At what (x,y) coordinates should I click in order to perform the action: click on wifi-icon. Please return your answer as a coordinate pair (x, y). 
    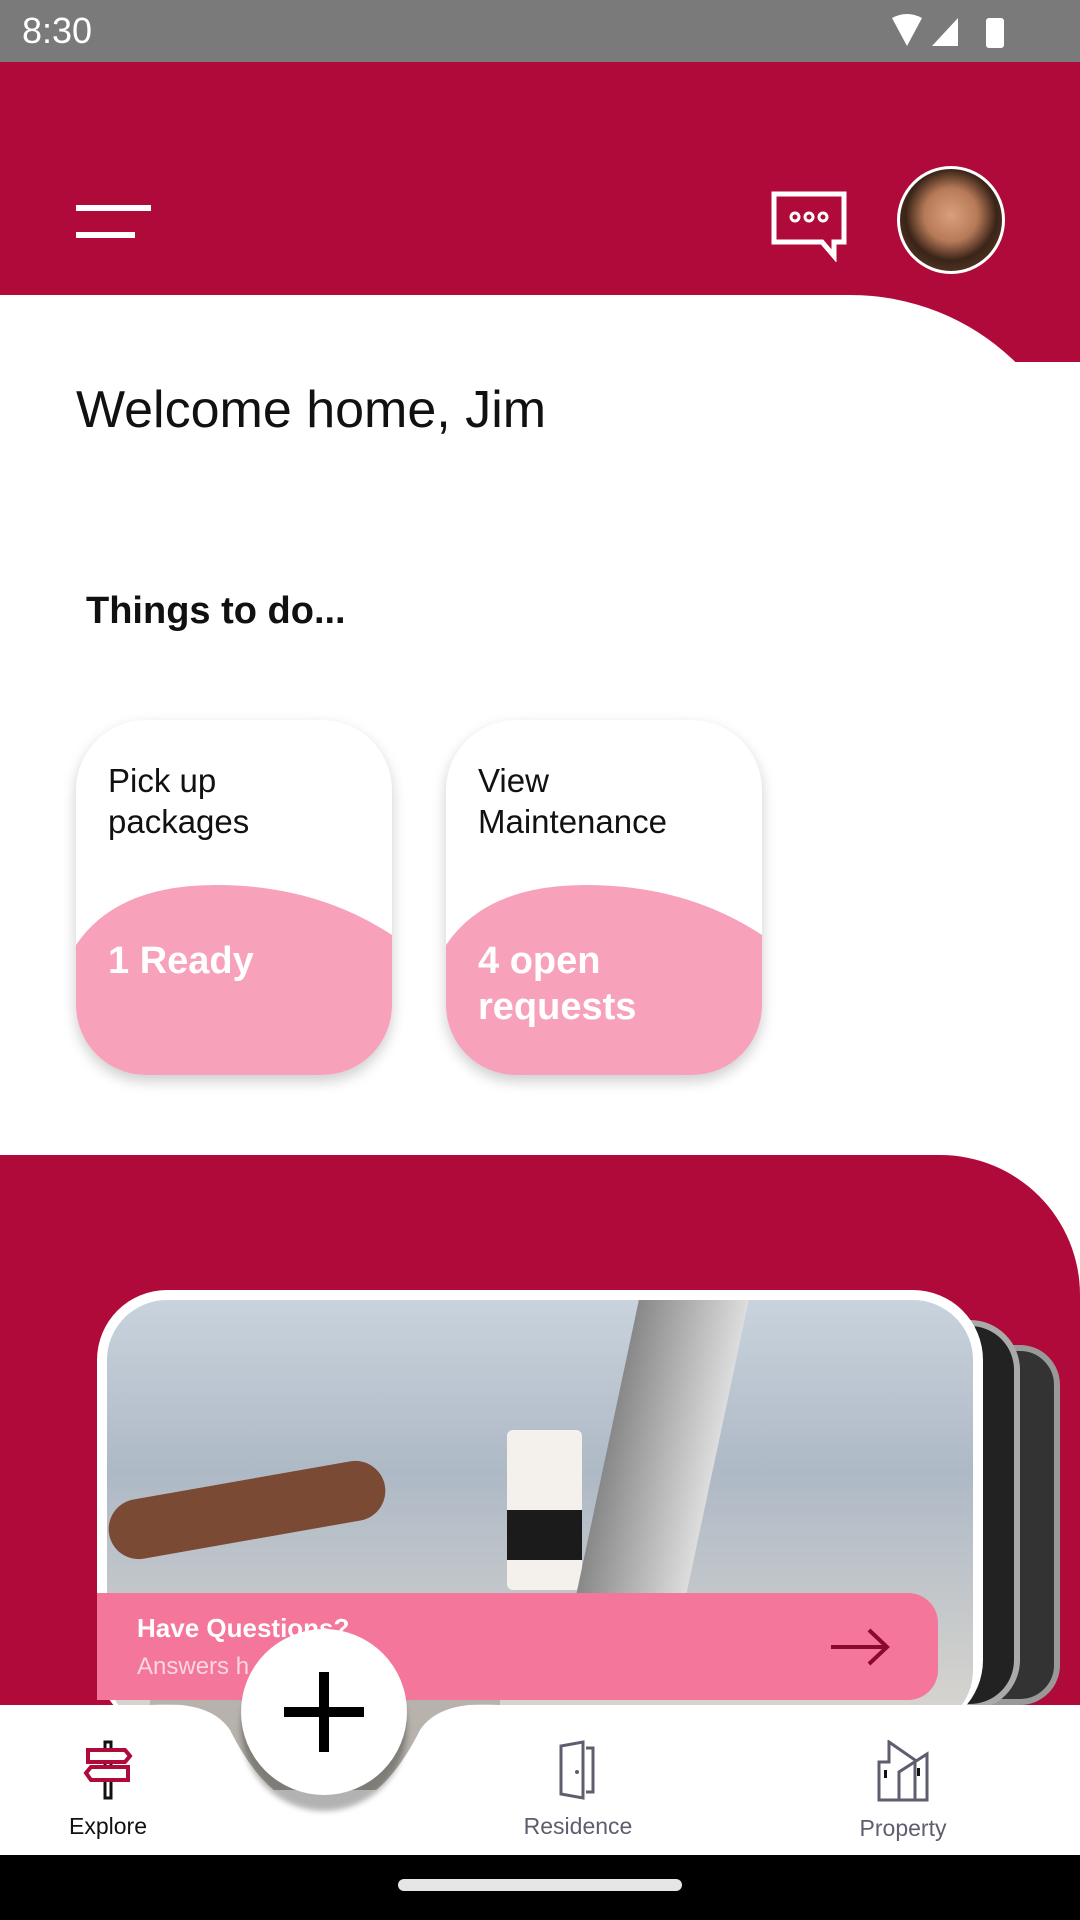
    Looking at the image, I should click on (907, 30).